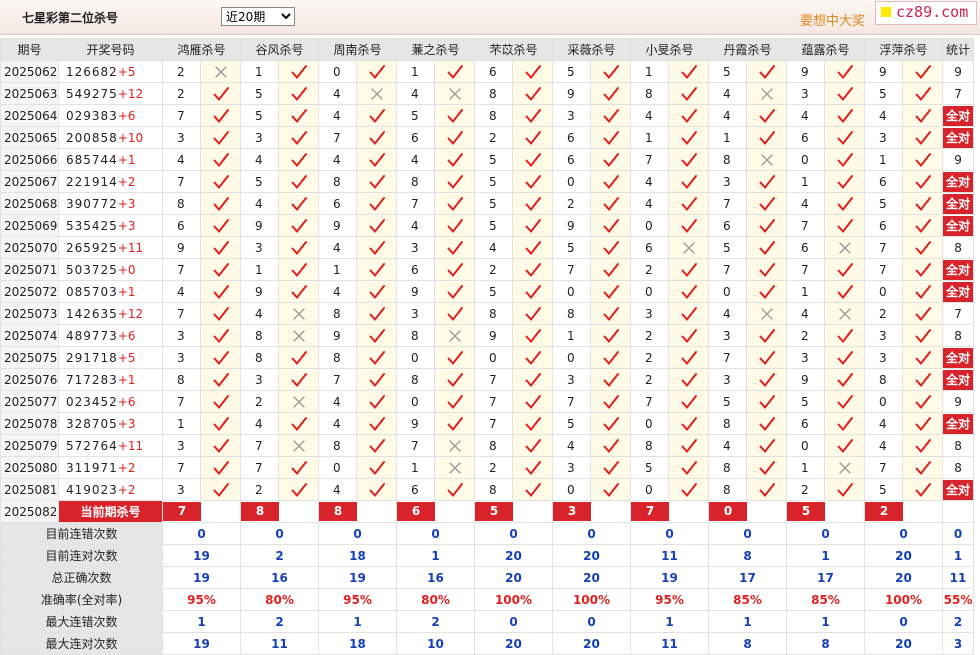  What do you see at coordinates (571, 313) in the screenshot?
I see `kill-number: 8` at bounding box center [571, 313].